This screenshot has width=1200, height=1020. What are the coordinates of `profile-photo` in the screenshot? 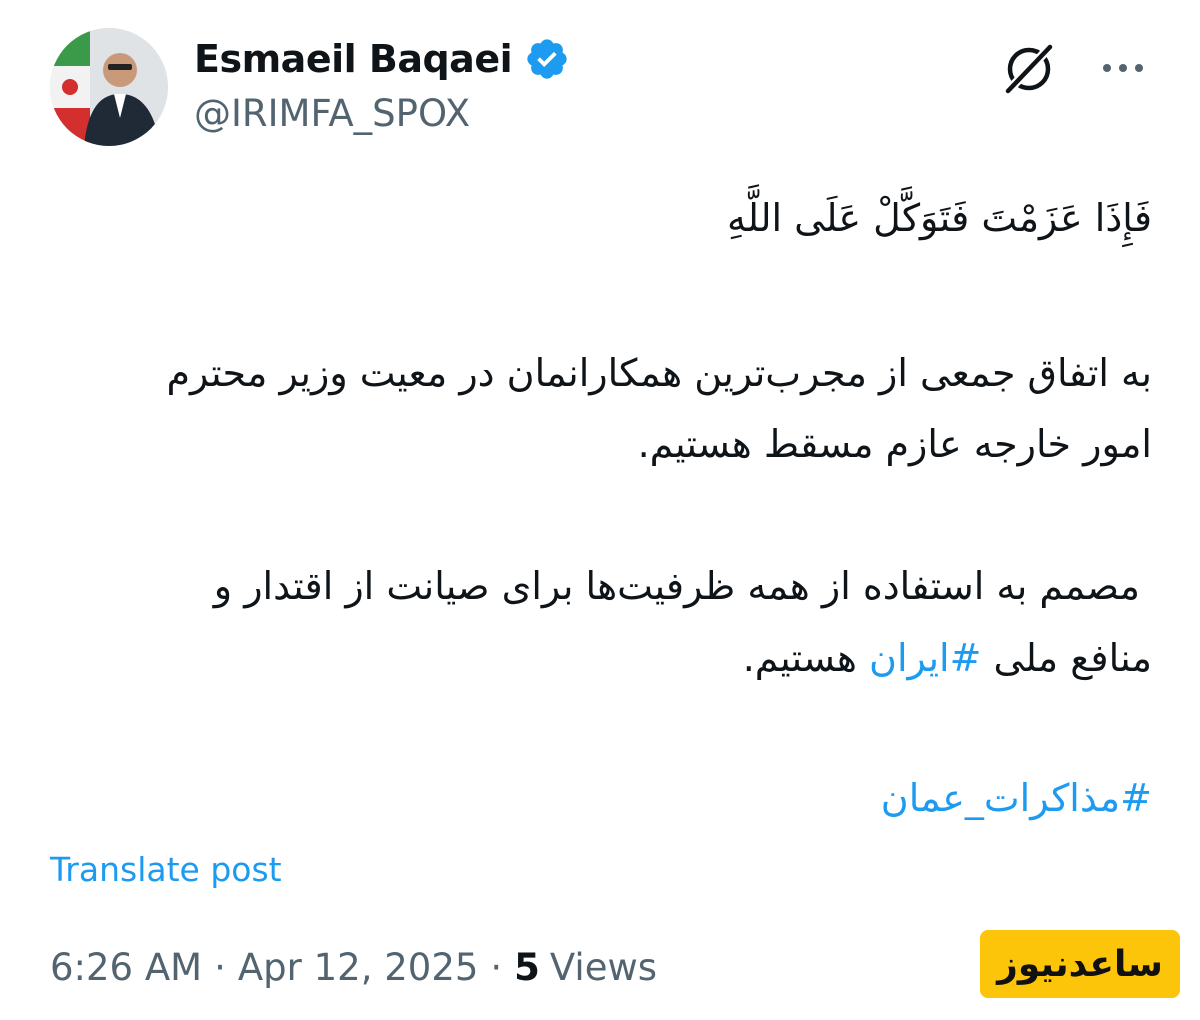 It's located at (109, 87).